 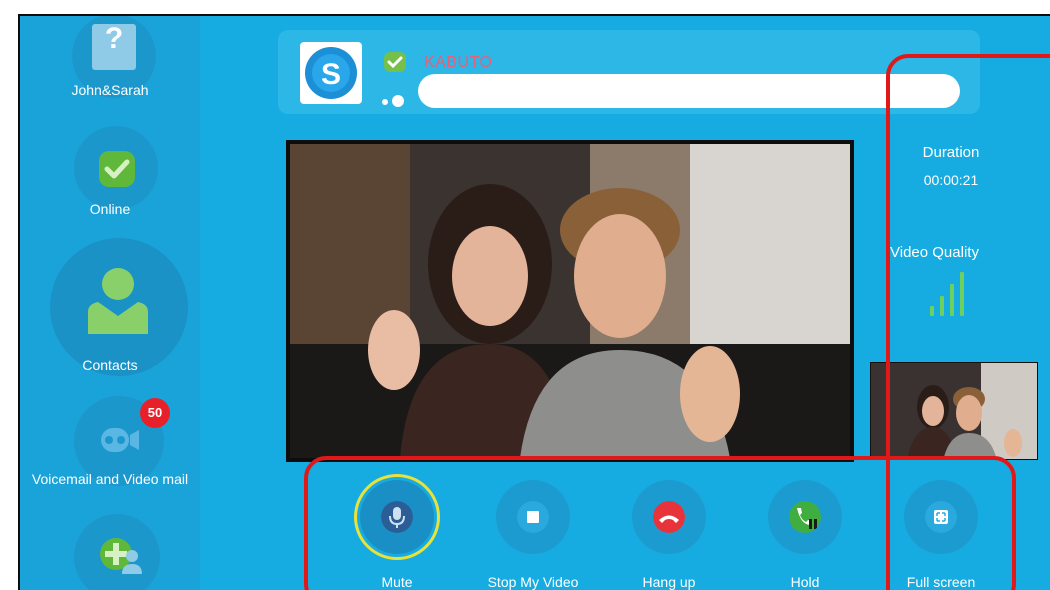 I want to click on sidebar-item-label: Voicemail and Video mail, so click(x=110, y=479).